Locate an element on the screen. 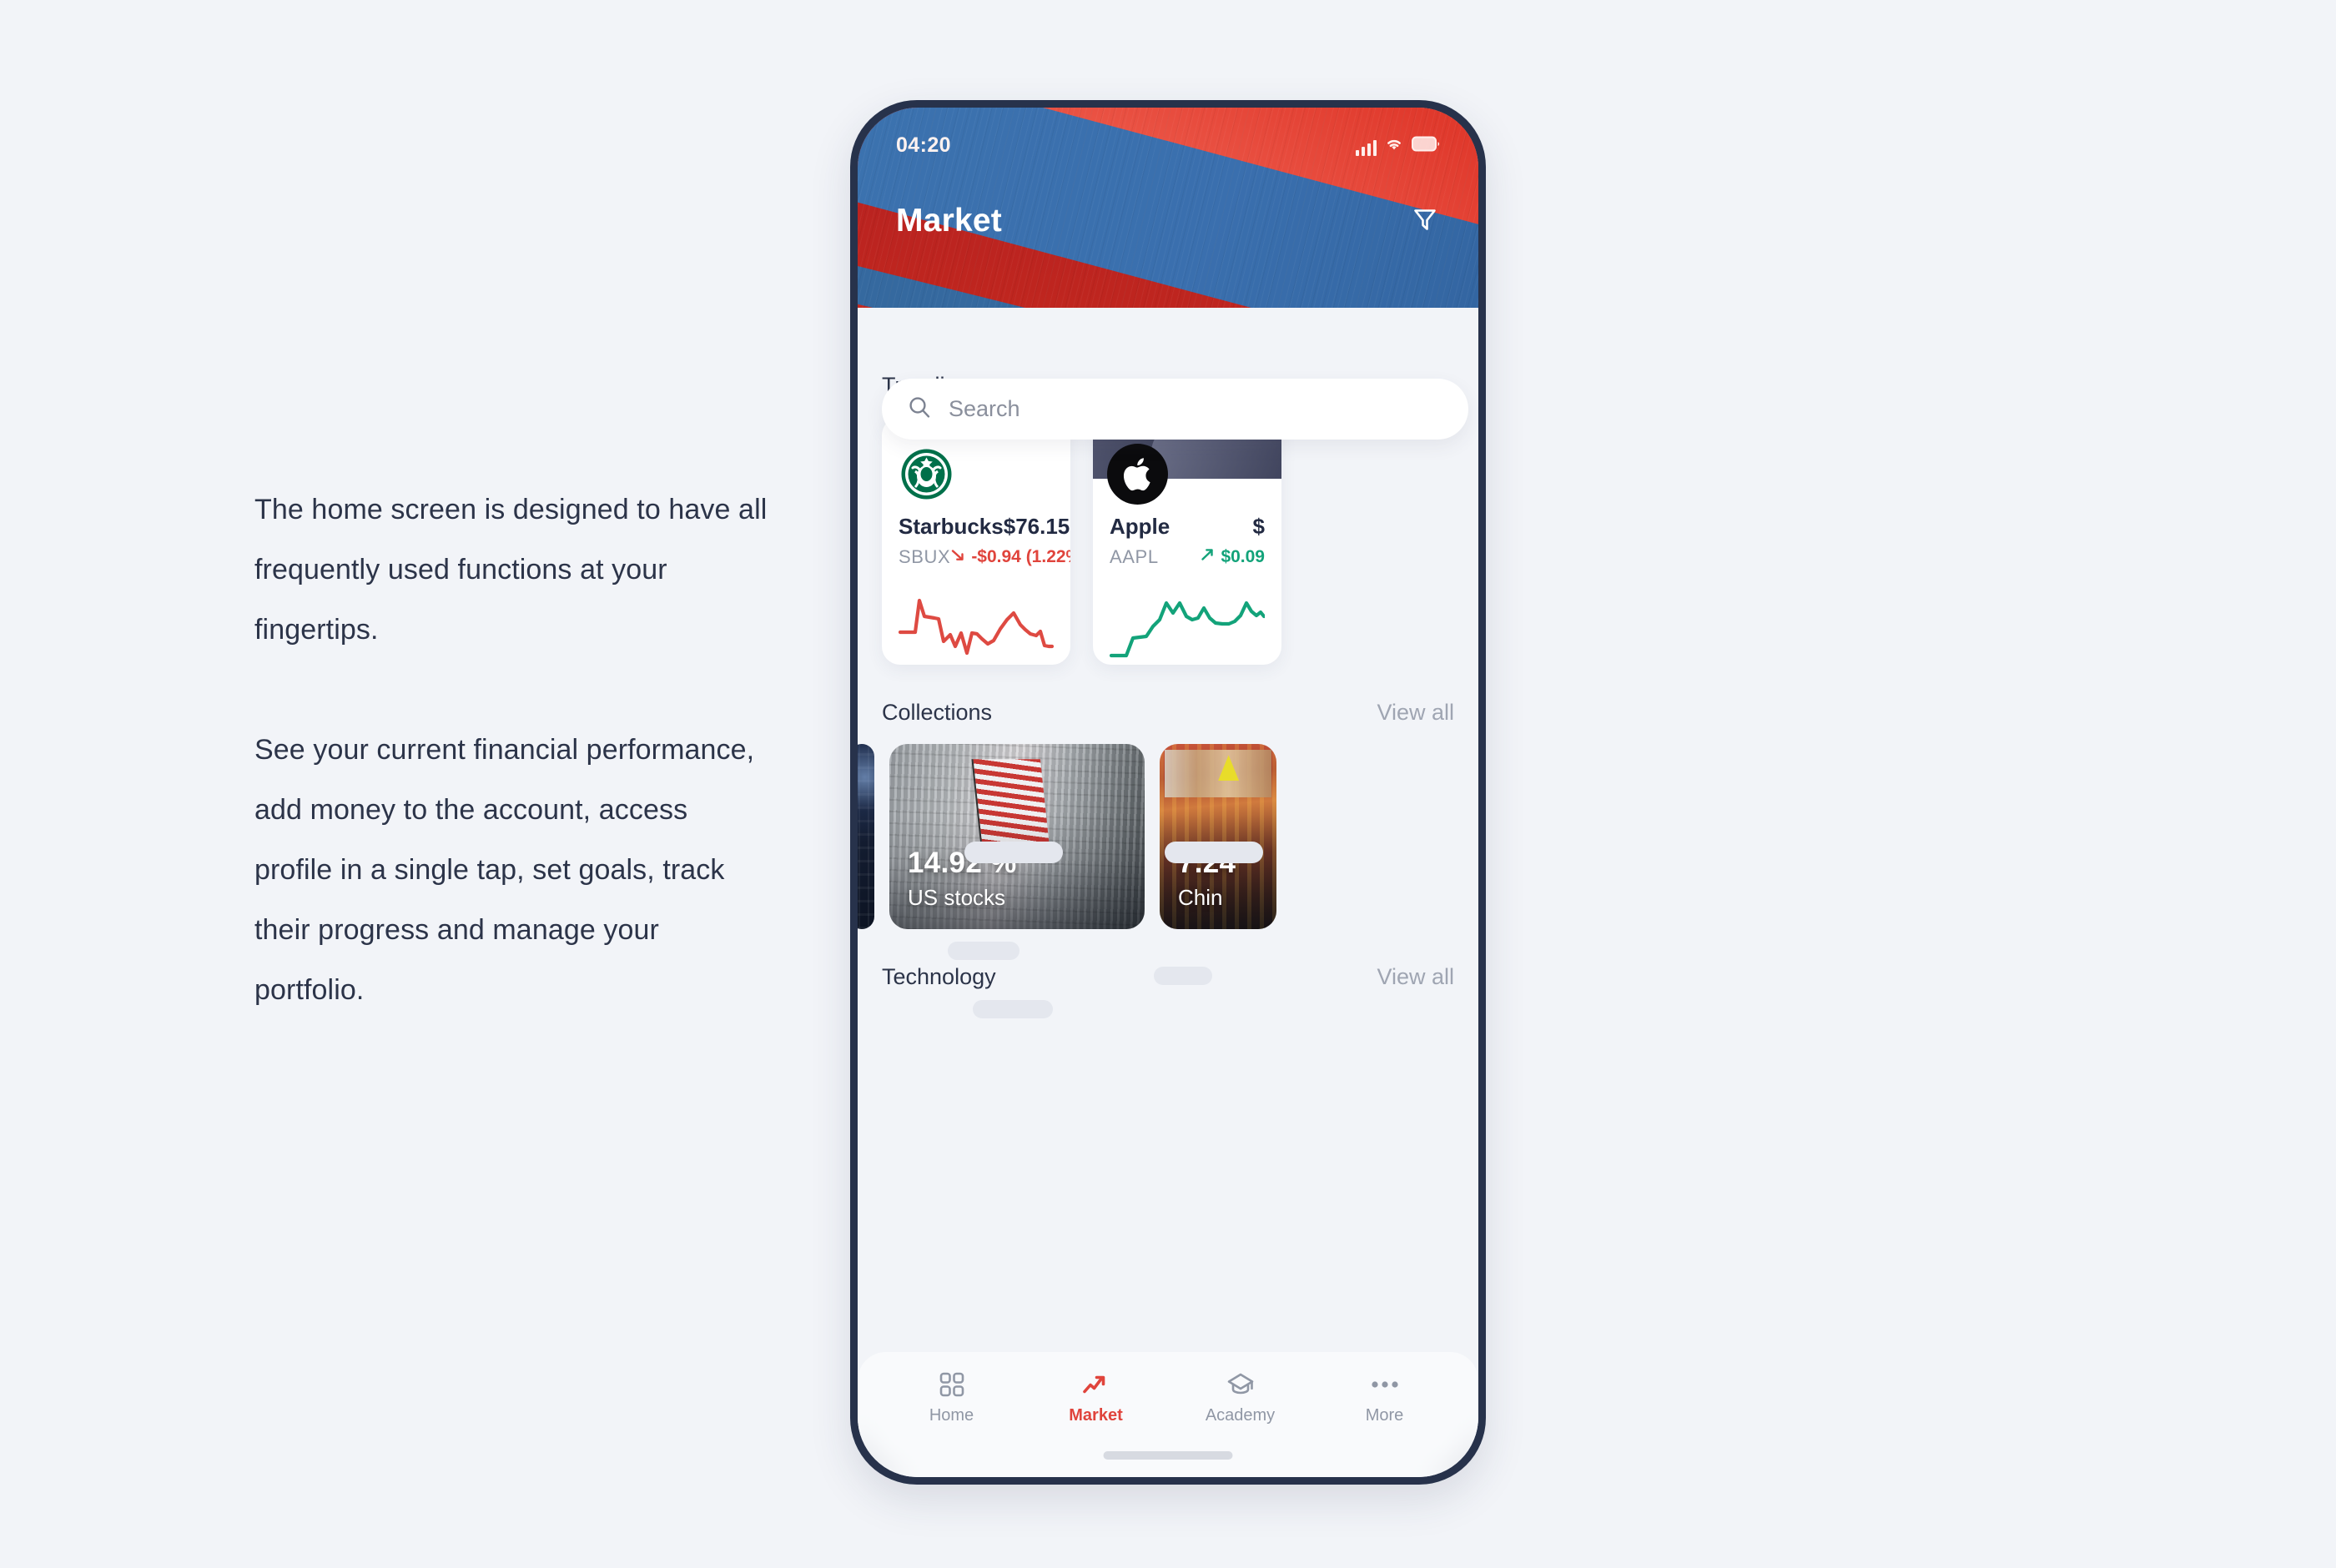  sparkline-apple is located at coordinates (1187, 628).